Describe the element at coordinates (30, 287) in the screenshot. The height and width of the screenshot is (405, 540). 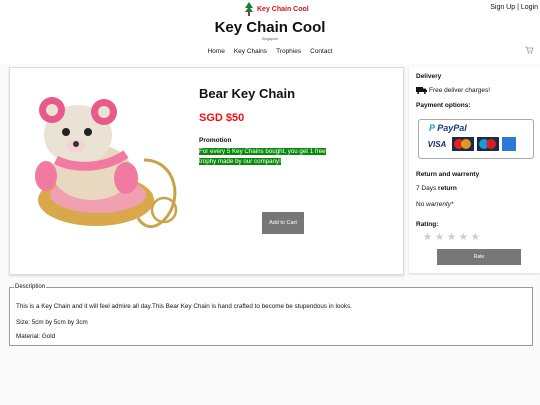
I see `description-legend: Description` at that location.